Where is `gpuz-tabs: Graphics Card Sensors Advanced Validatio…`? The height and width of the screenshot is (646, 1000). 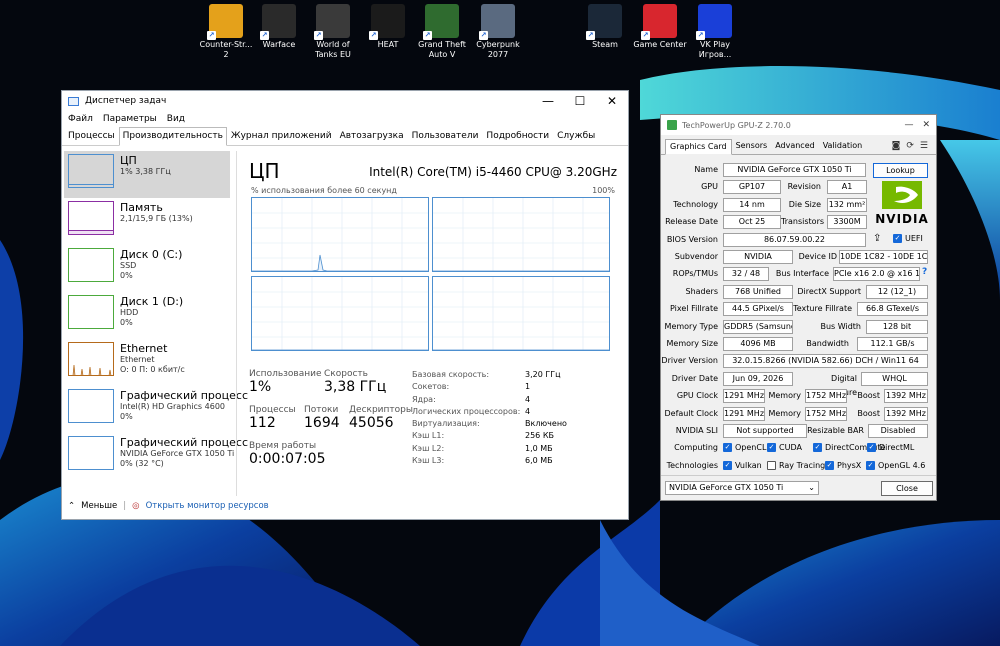
gpuz-tabs: Graphics Card Sensors Advanced Validatio… is located at coordinates (798, 145).